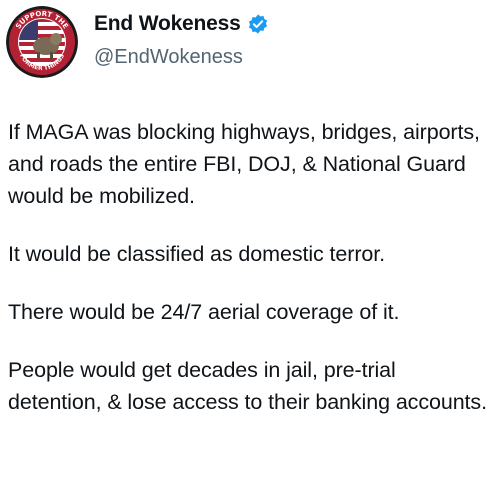  Describe the element at coordinates (167, 24) in the screenshot. I see `display-name: End Wokeness` at that location.